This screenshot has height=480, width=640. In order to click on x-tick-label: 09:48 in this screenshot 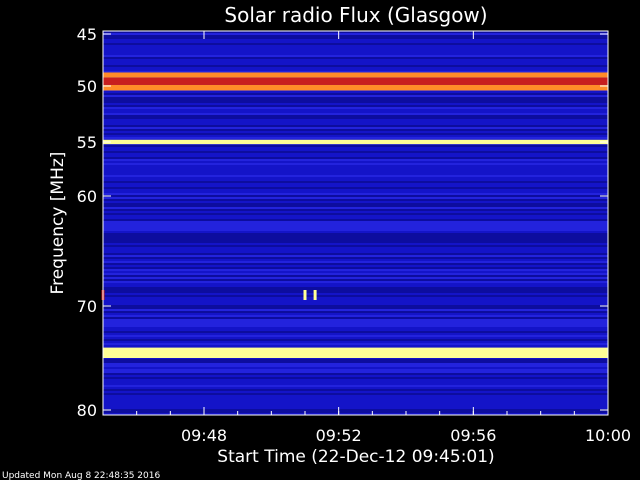, I will do `click(204, 435)`.